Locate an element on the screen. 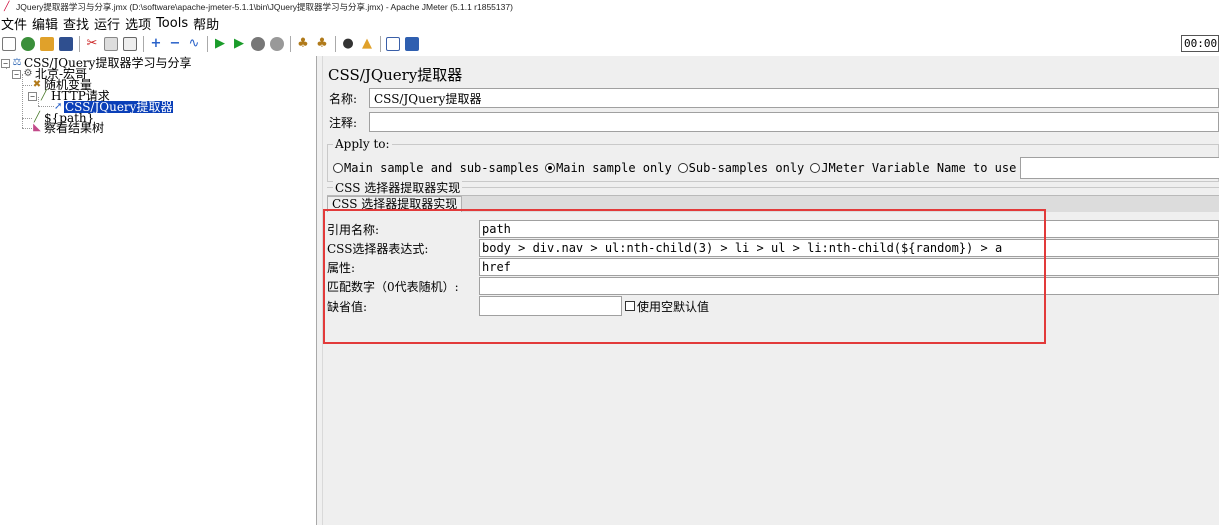  menu-file: 文件 is located at coordinates (14, 23).